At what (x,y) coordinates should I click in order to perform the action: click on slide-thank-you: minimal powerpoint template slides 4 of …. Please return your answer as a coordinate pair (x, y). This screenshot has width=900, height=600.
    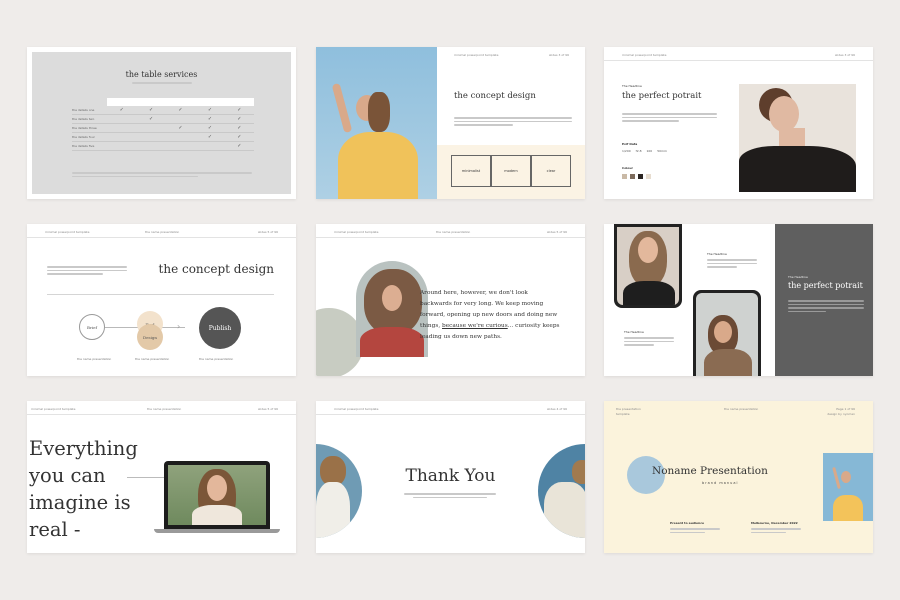
    Looking at the image, I should click on (450, 477).